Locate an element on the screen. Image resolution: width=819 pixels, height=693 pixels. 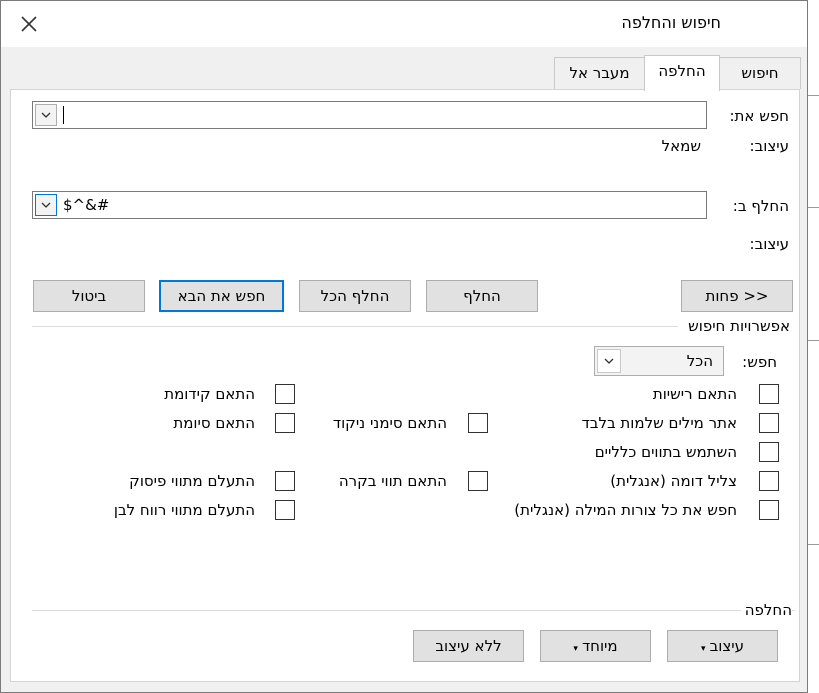
search-direction-select: הכל is located at coordinates (659, 361).